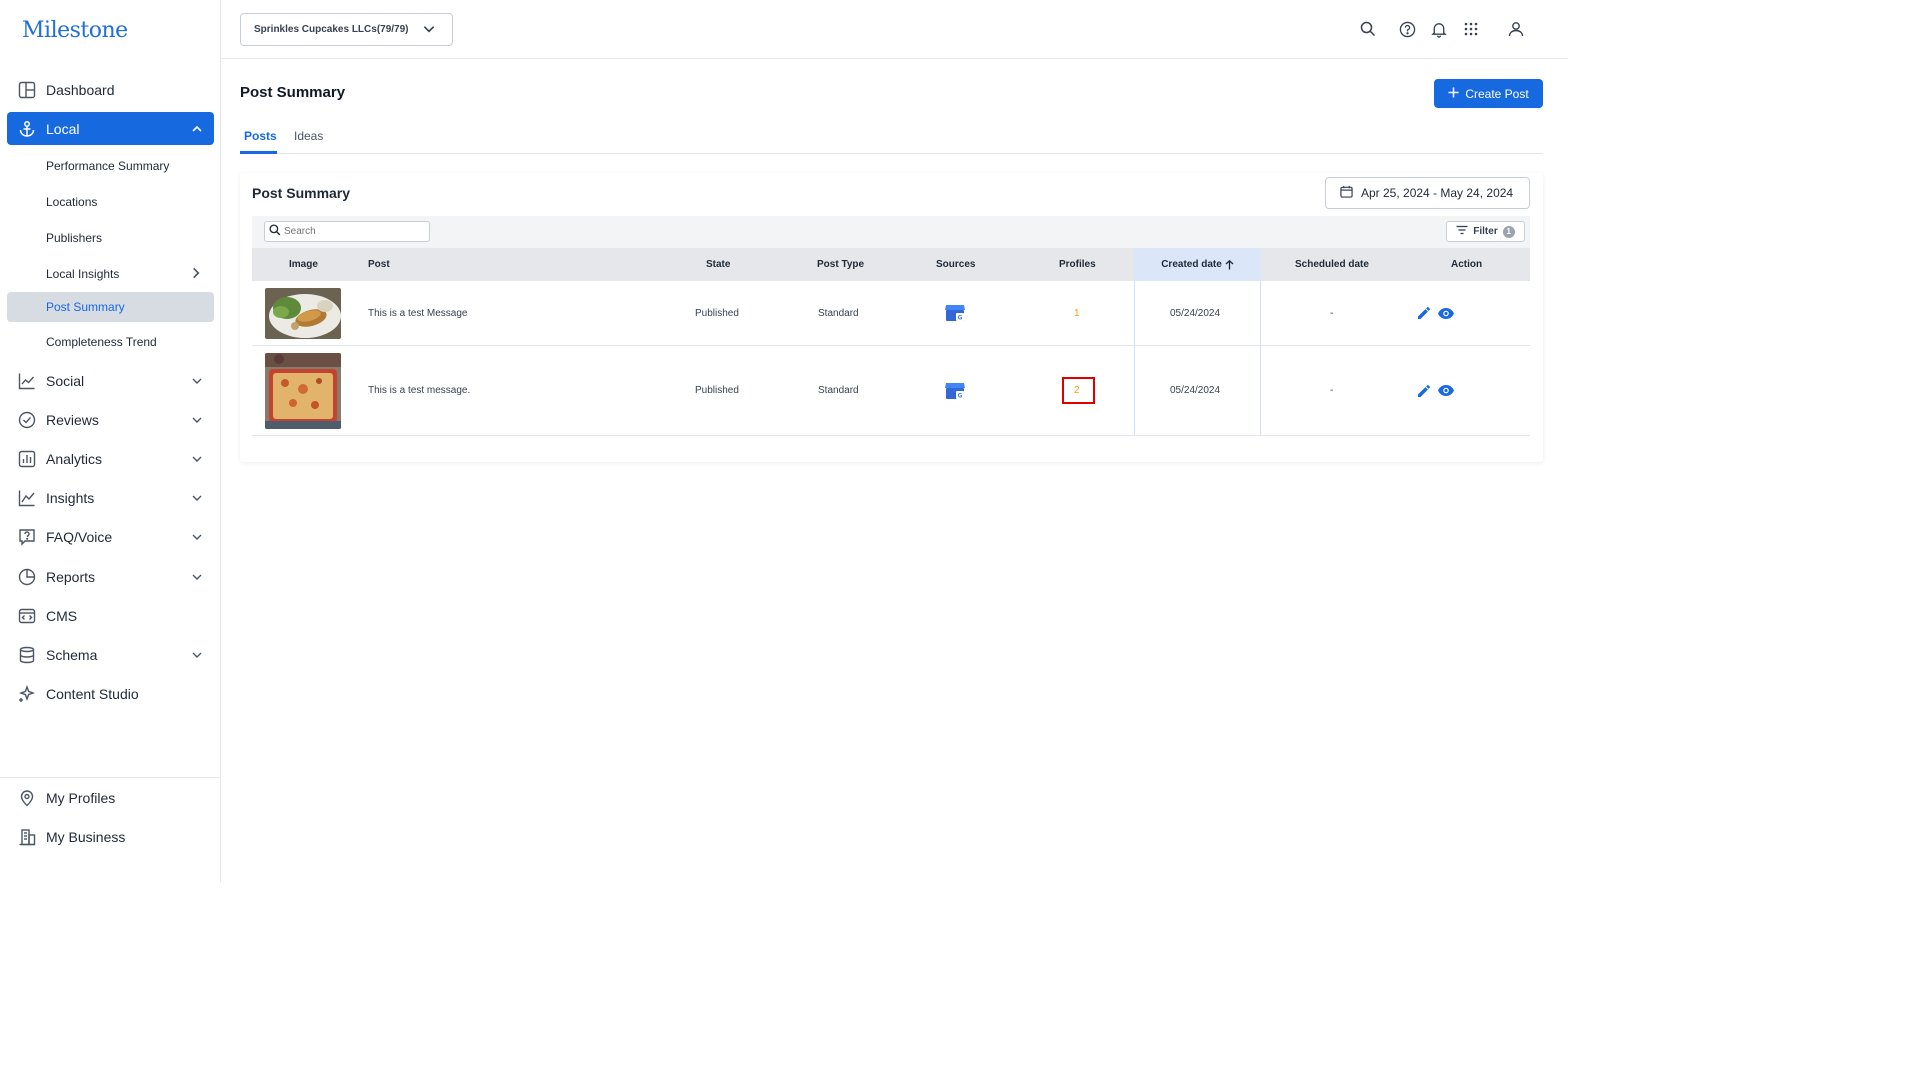 The height and width of the screenshot is (1079, 1919). I want to click on filter-label: Filter, so click(1485, 231).